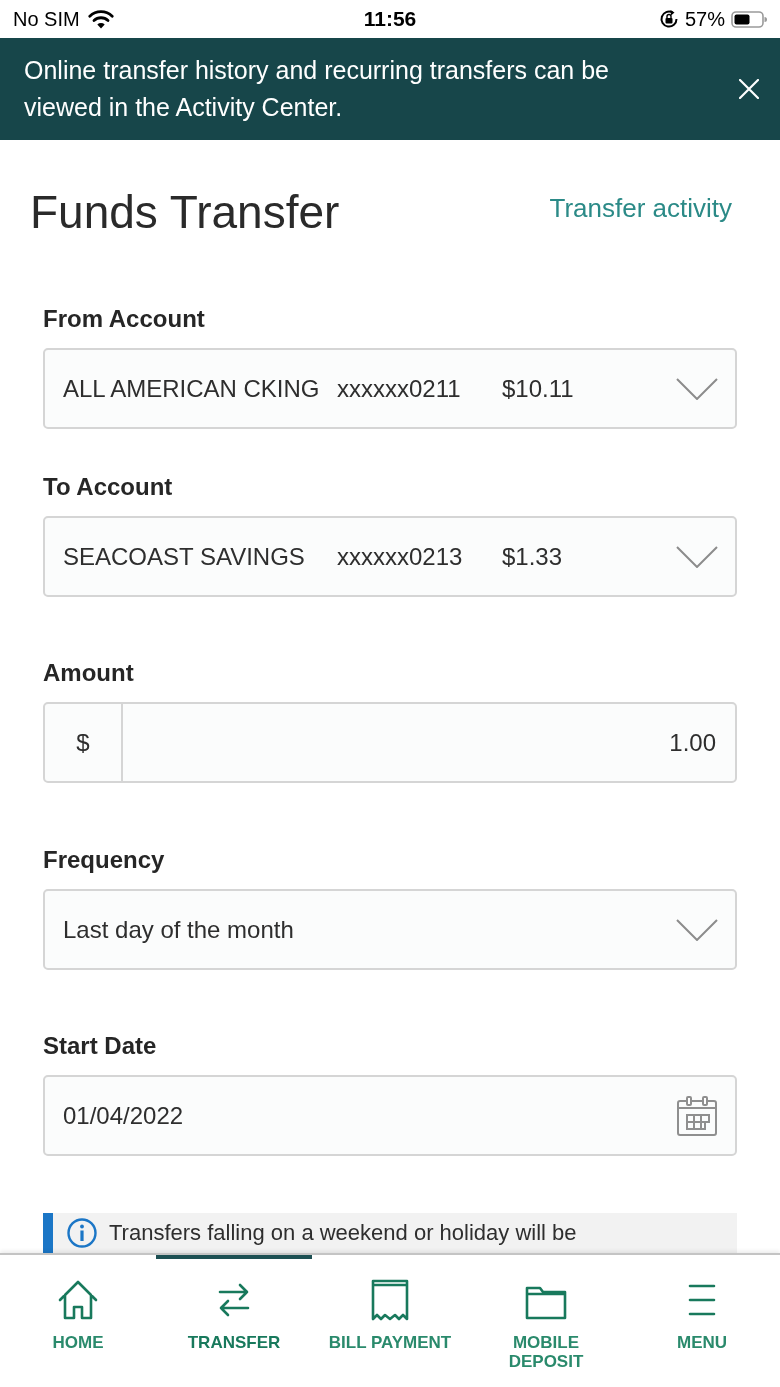  I want to click on nav-tab: MOBILE DEPOSIT, so click(546, 1321).